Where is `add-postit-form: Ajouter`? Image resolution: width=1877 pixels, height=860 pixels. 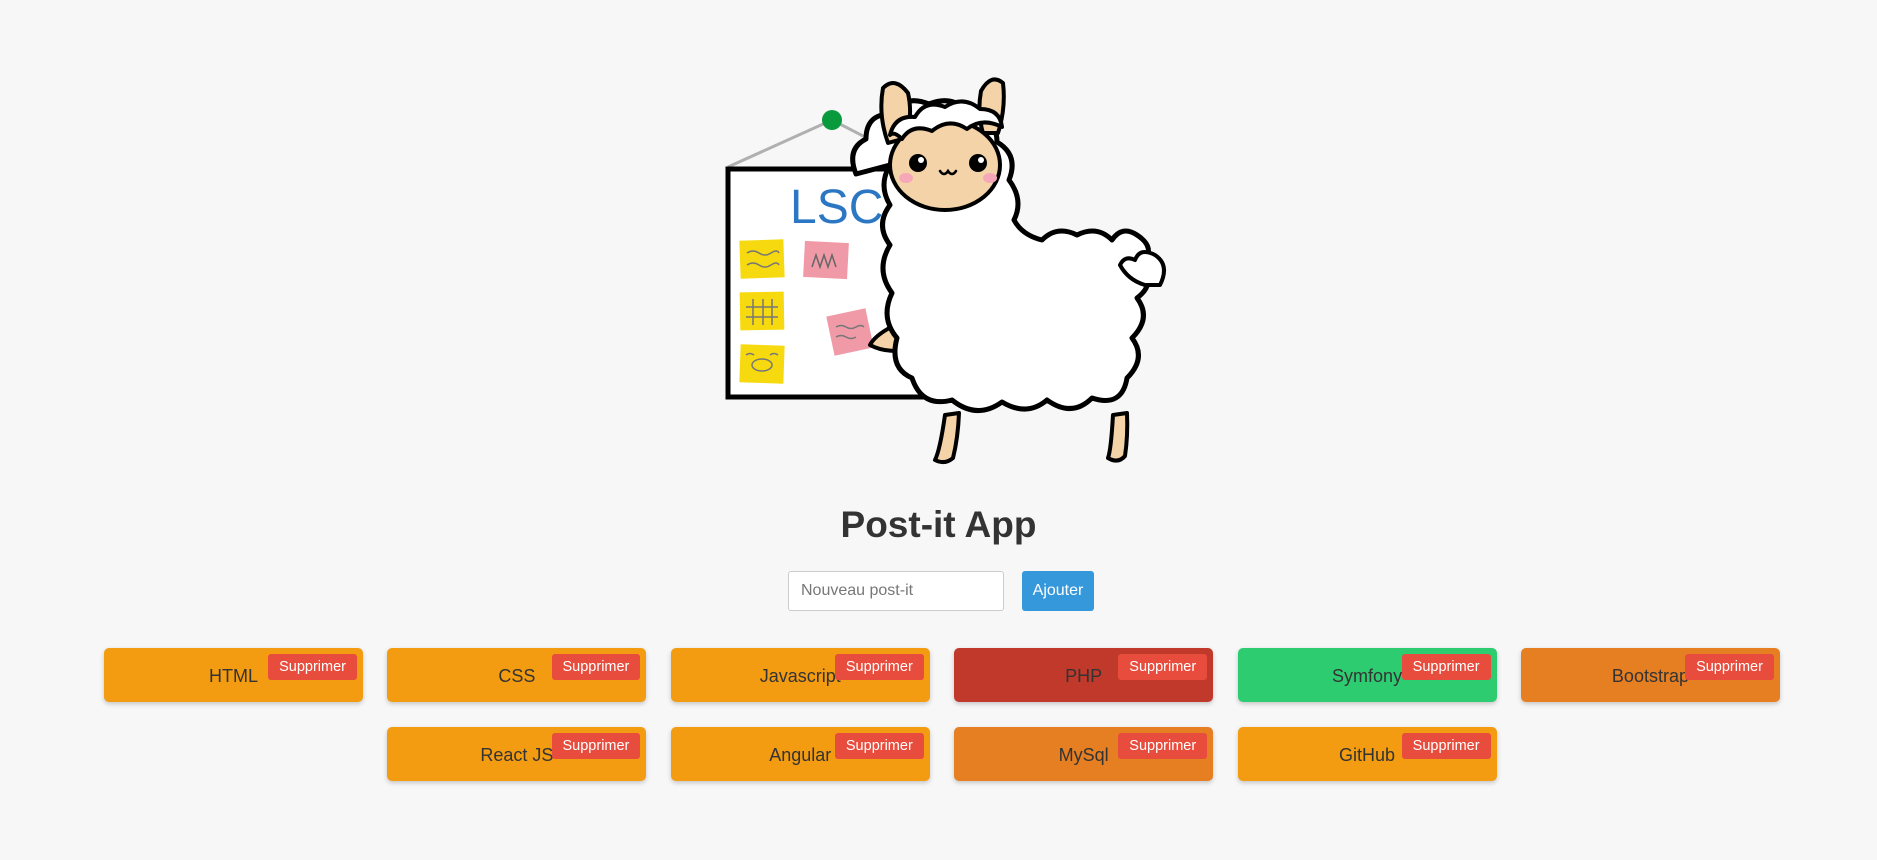 add-postit-form: Ajouter is located at coordinates (941, 591).